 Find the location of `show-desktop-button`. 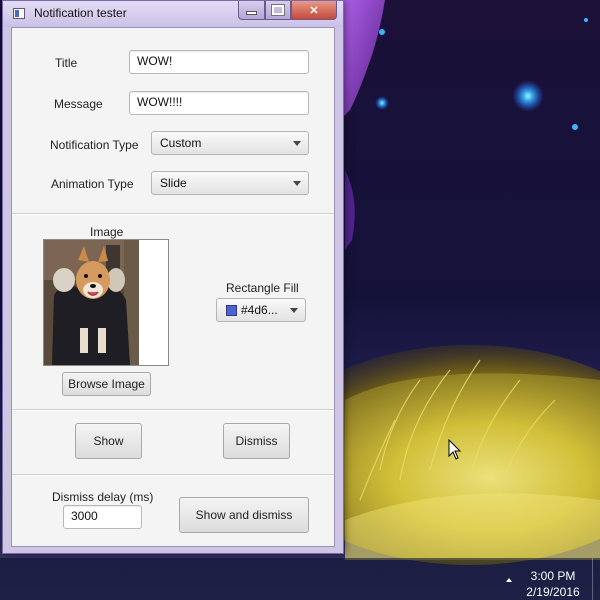

show-desktop-button is located at coordinates (596, 579).